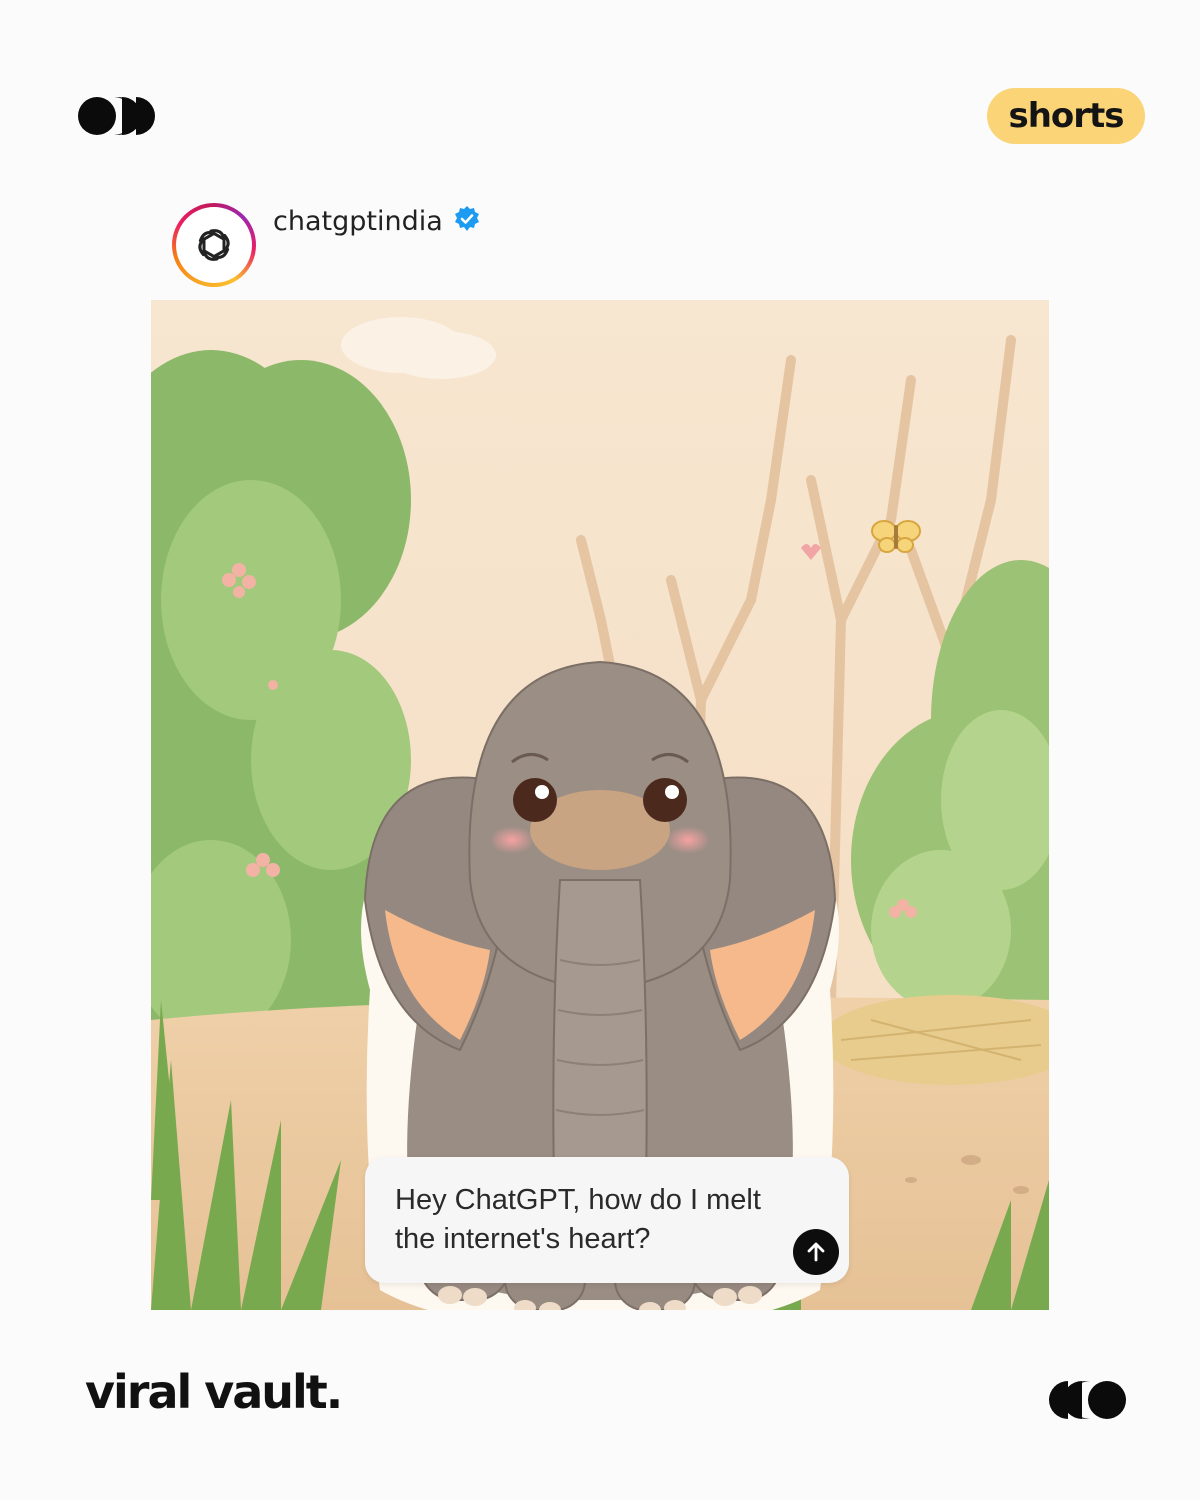 This screenshot has width=1200, height=1500. Describe the element at coordinates (1086, 1400) in the screenshot. I see `dots-logo-reversed-icon` at that location.